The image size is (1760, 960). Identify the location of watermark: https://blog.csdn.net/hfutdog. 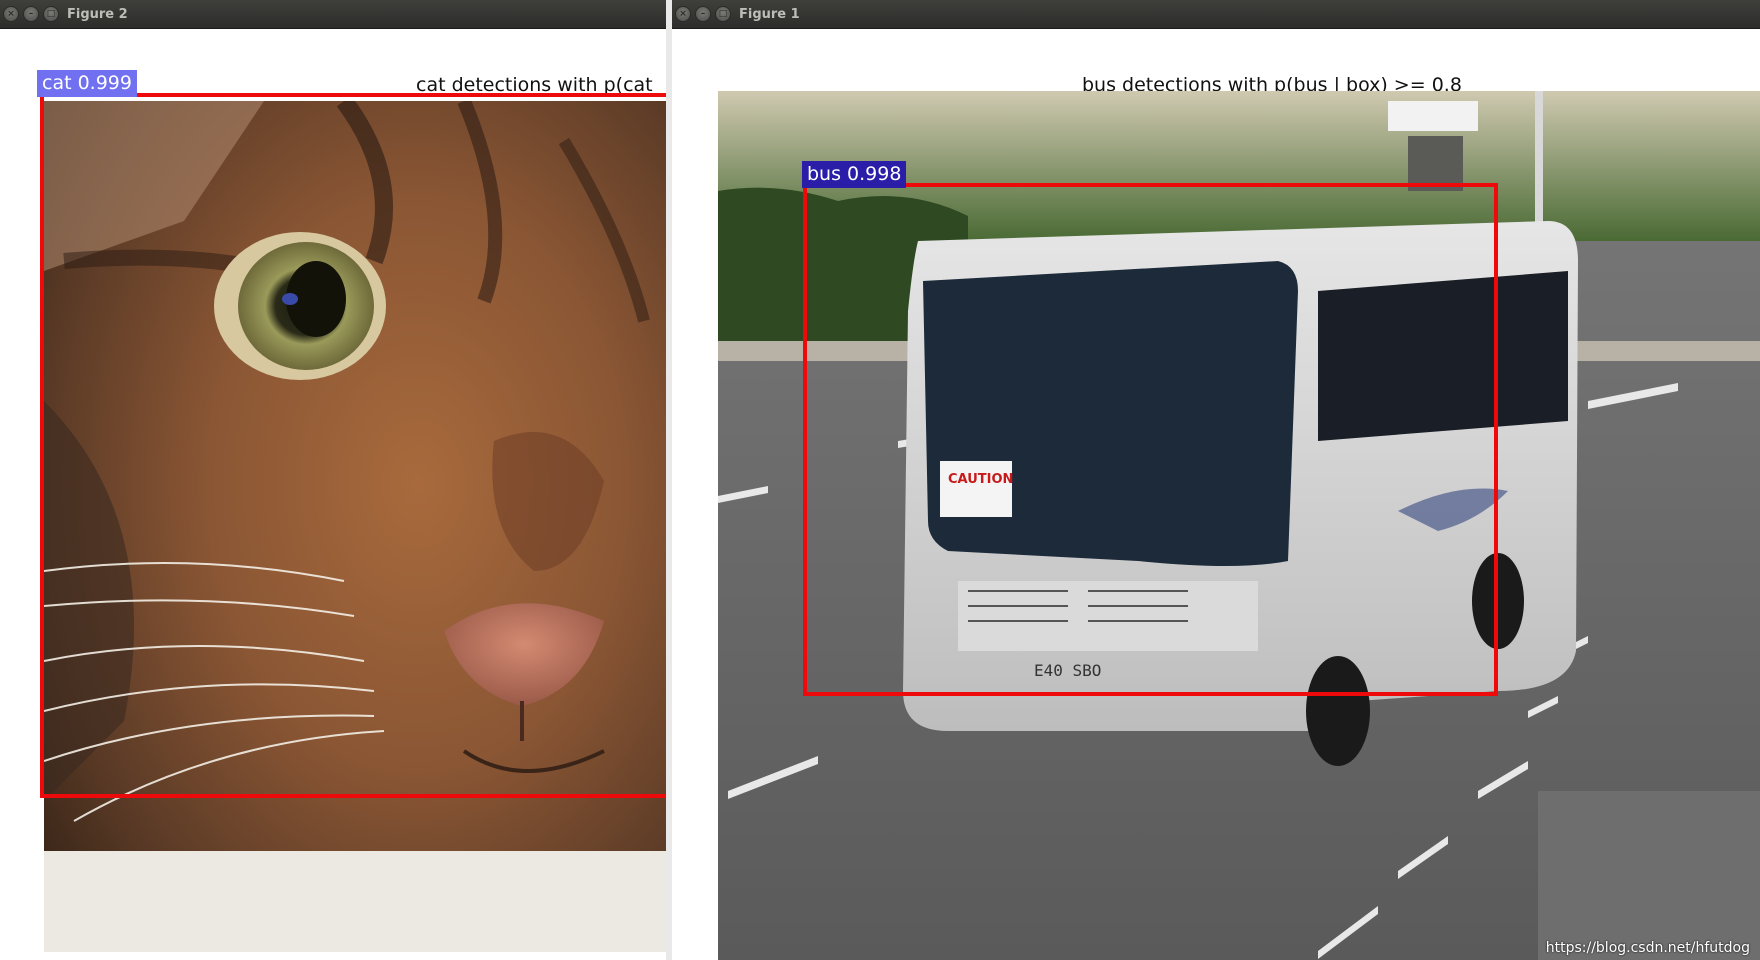
(1647, 948).